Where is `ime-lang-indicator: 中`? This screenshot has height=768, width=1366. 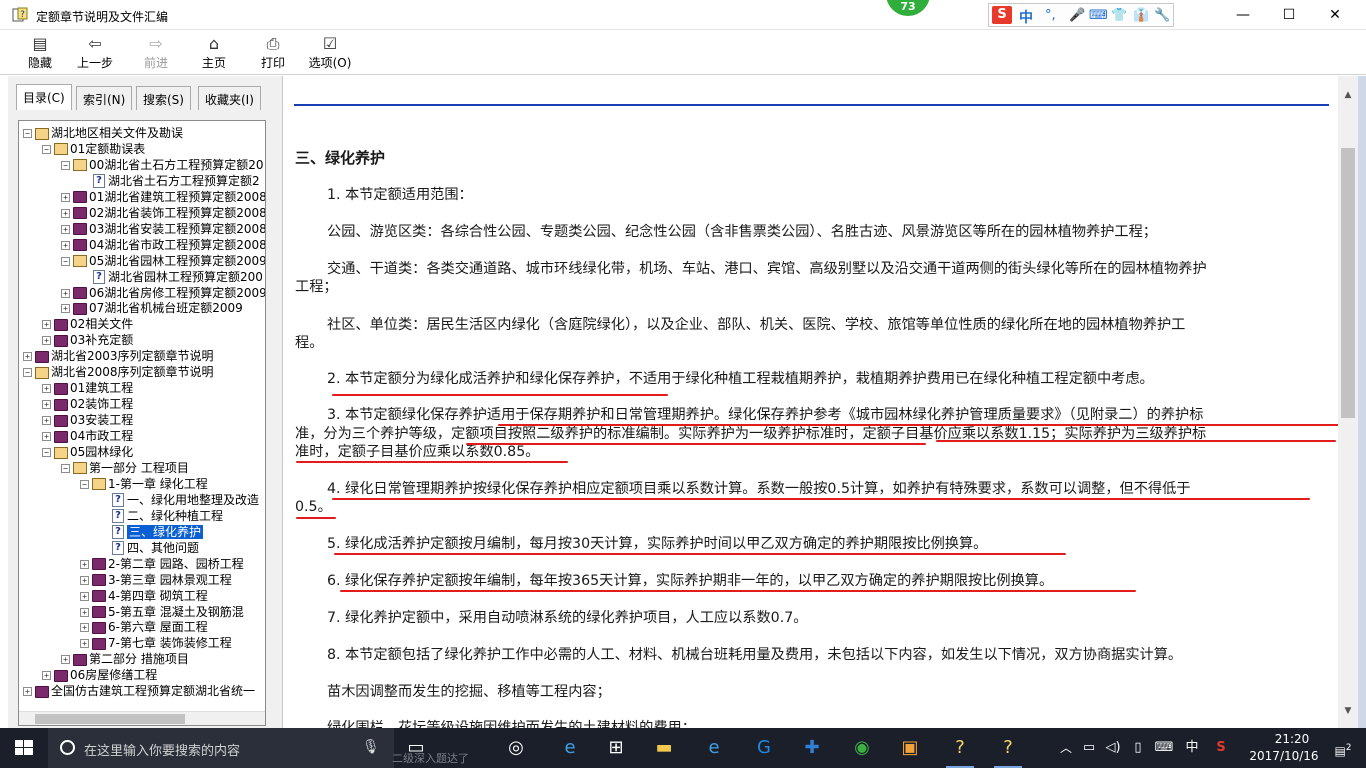 ime-lang-indicator: 中 is located at coordinates (1192, 748).